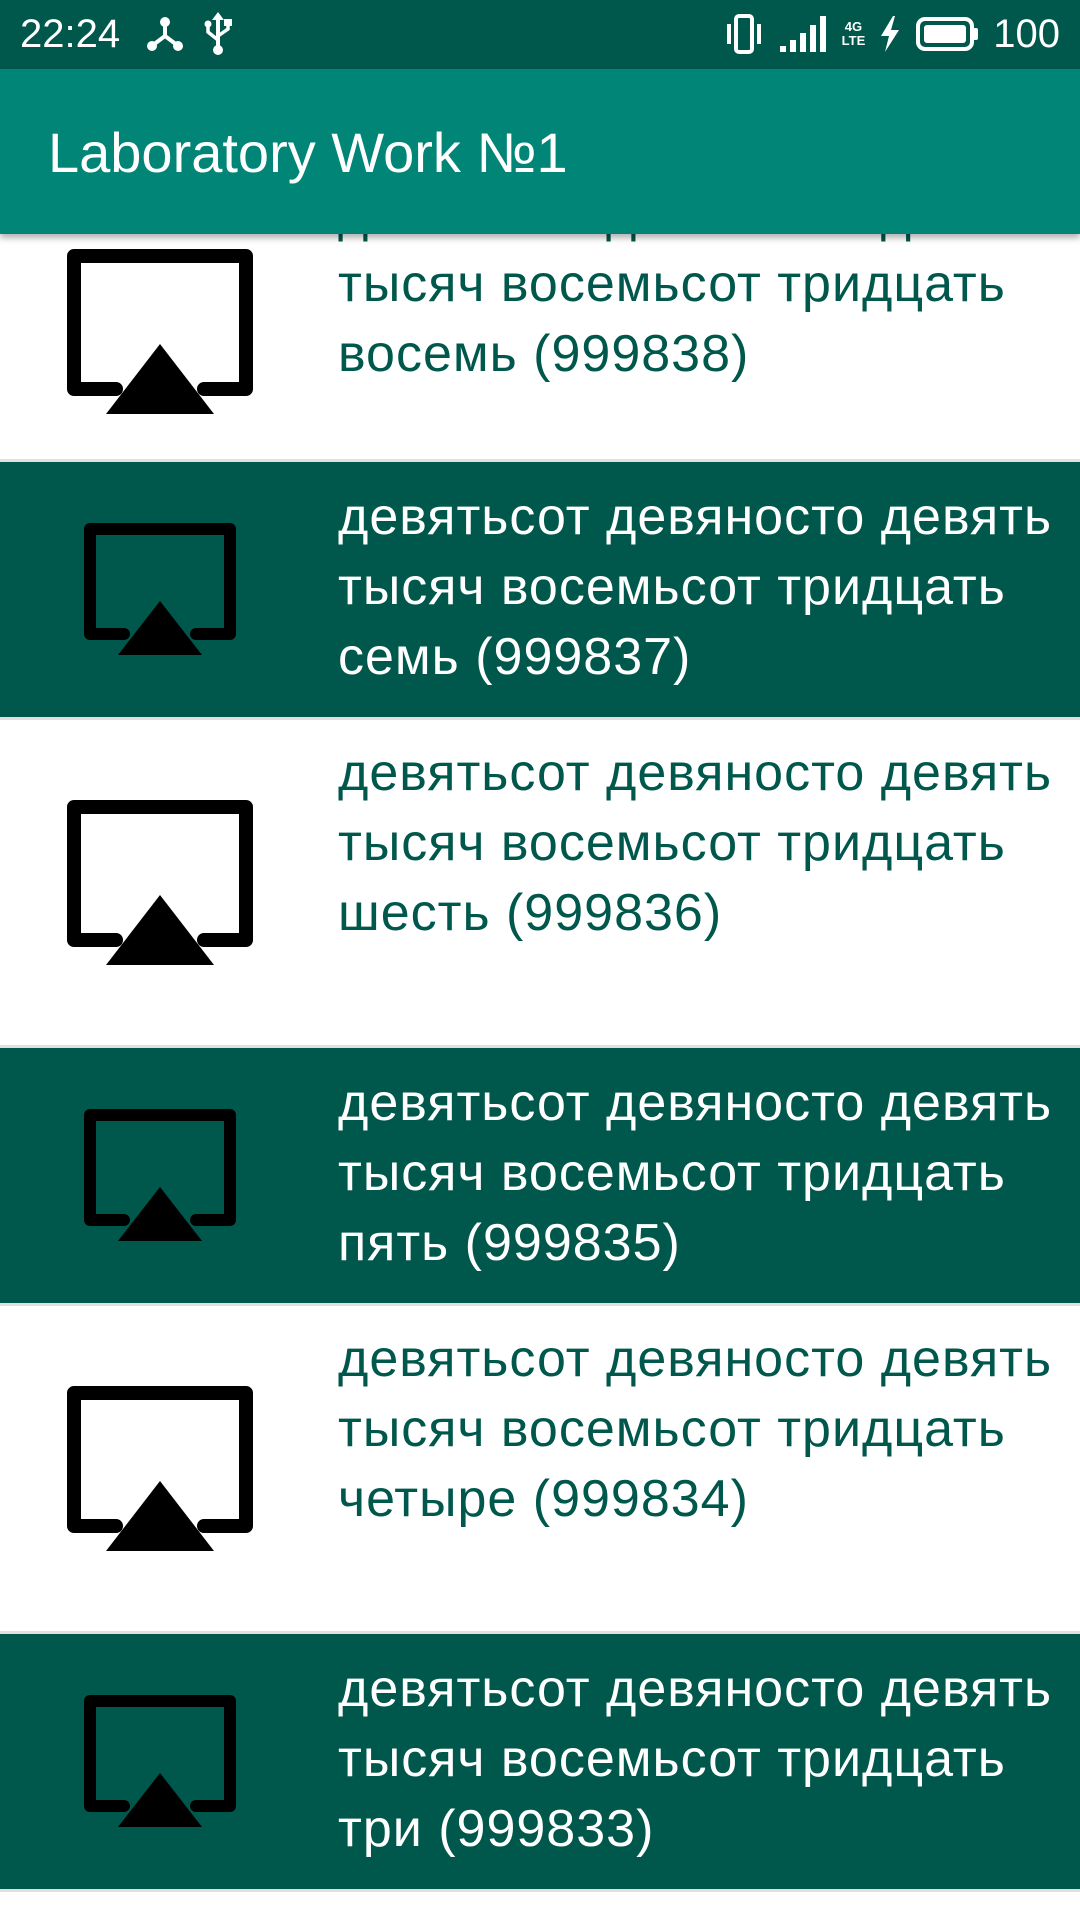 Image resolution: width=1080 pixels, height=1920 pixels. Describe the element at coordinates (308, 152) in the screenshot. I see `app-title: Laboratory Work №1` at that location.